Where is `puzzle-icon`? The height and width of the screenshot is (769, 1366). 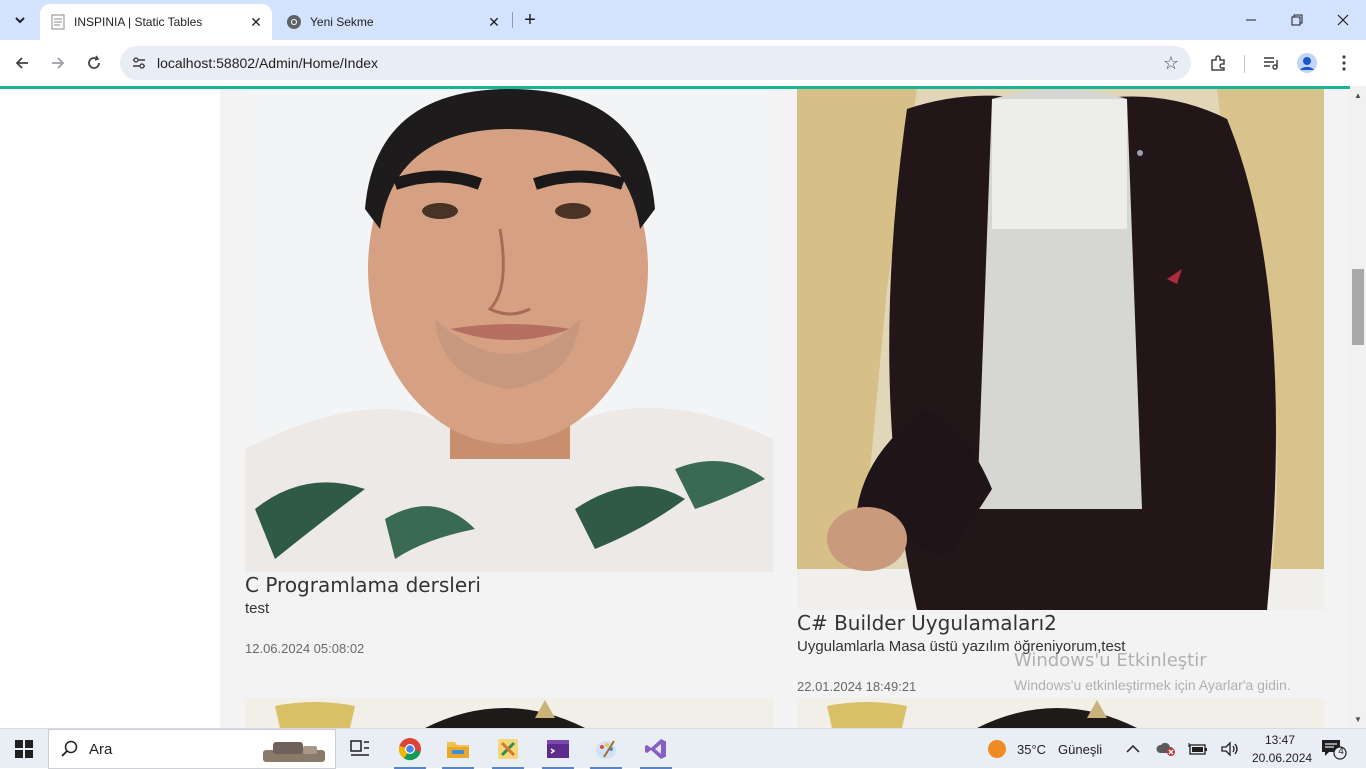 puzzle-icon is located at coordinates (1218, 63).